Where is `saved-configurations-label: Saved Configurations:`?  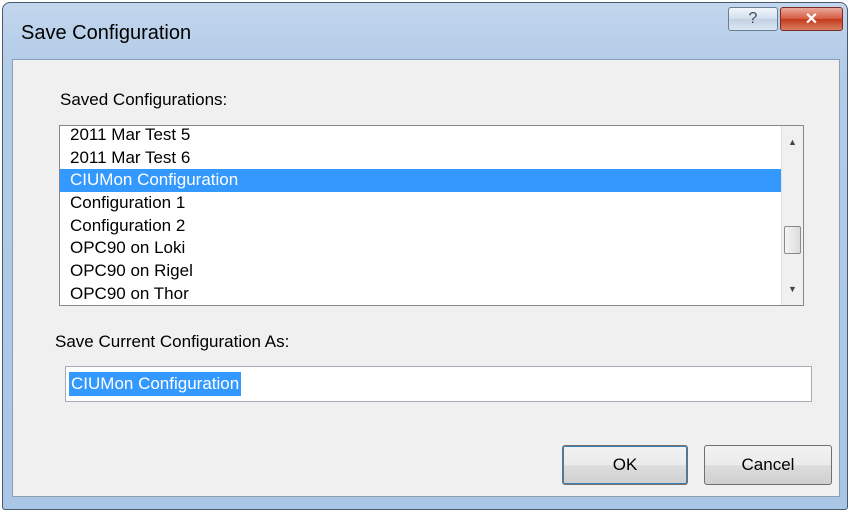 saved-configurations-label: Saved Configurations: is located at coordinates (144, 99).